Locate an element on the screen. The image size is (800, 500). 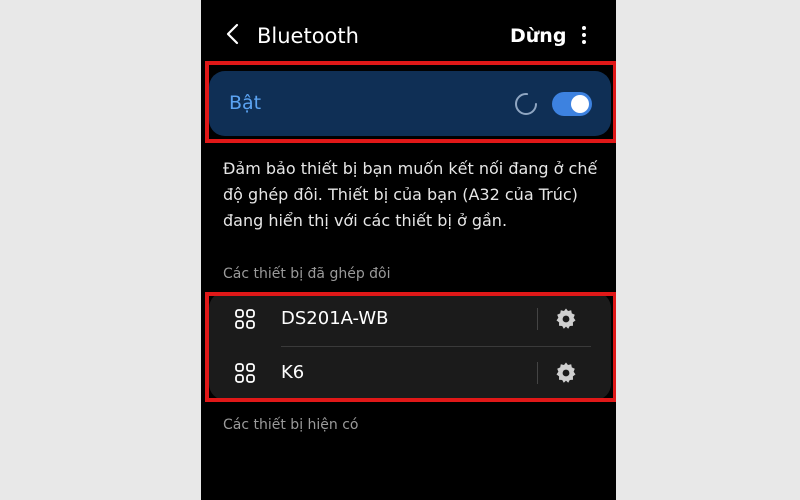
bluetooth-toggle-switch is located at coordinates (572, 104).